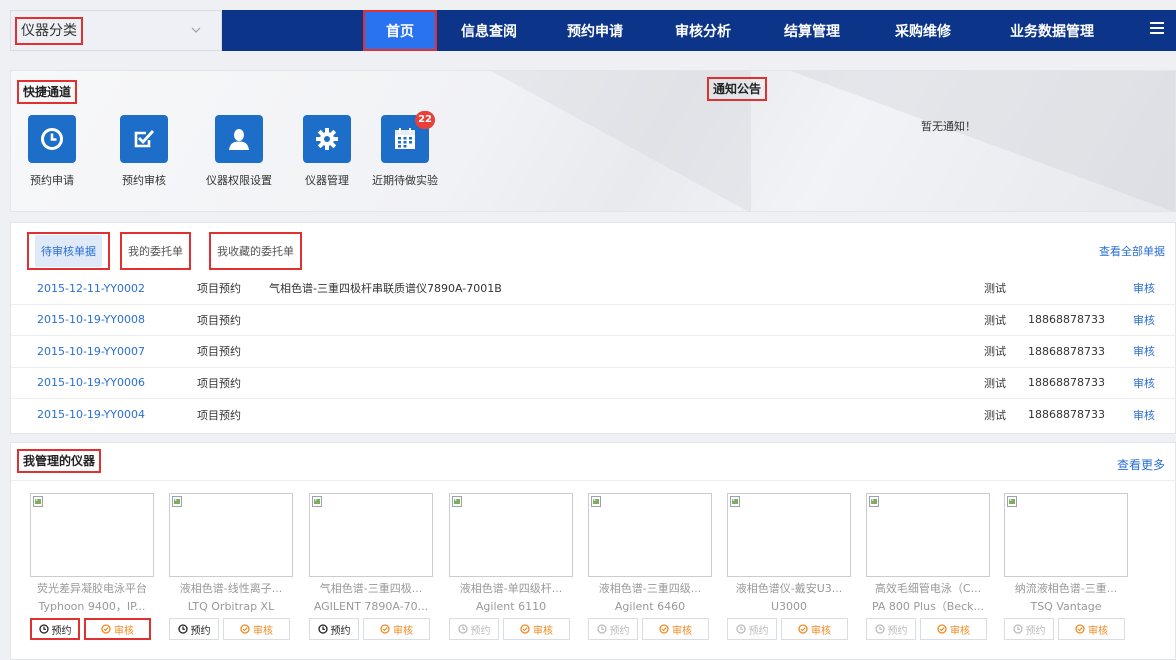 The height and width of the screenshot is (660, 1176). I want to click on table-row: 2015-10-19-YY0008 项目预约 测试 18868878733 审核, so click(593, 320).